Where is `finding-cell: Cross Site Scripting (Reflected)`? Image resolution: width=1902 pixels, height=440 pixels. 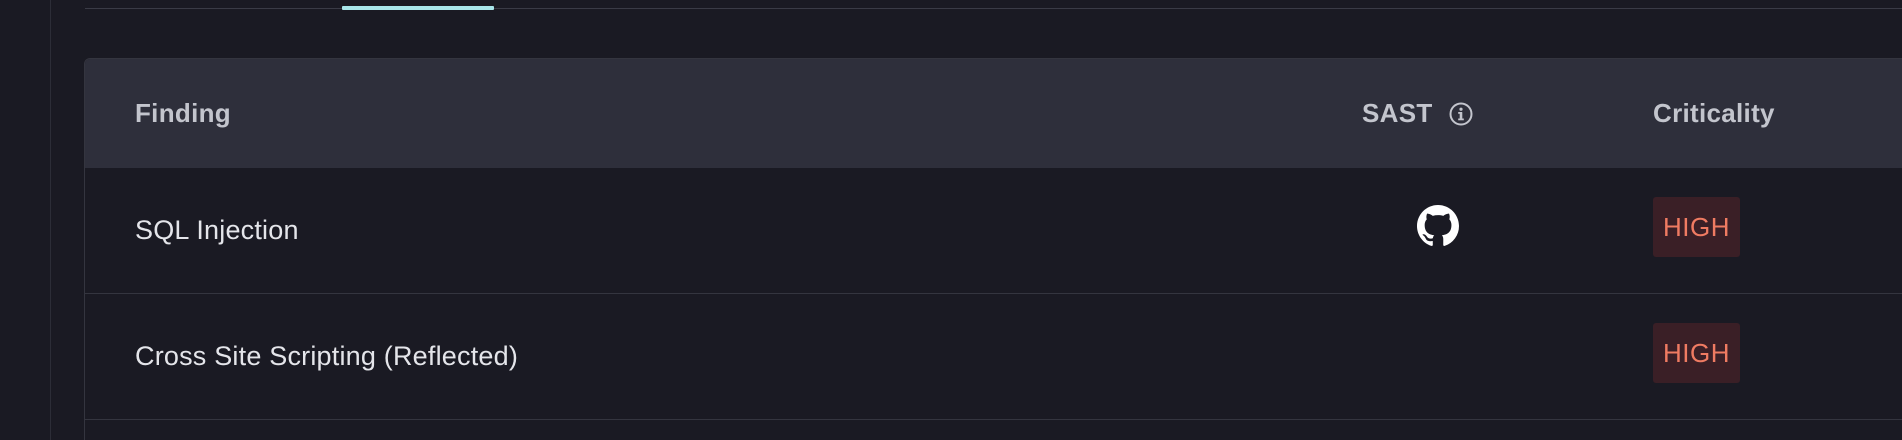 finding-cell: Cross Site Scripting (Reflected) is located at coordinates (326, 356).